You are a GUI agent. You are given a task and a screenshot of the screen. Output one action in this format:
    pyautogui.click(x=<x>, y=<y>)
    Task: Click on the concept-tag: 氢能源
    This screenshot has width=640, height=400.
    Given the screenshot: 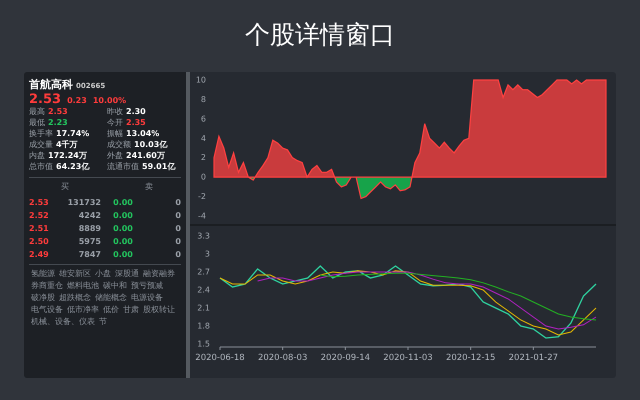 What is the action you would take?
    pyautogui.click(x=43, y=273)
    